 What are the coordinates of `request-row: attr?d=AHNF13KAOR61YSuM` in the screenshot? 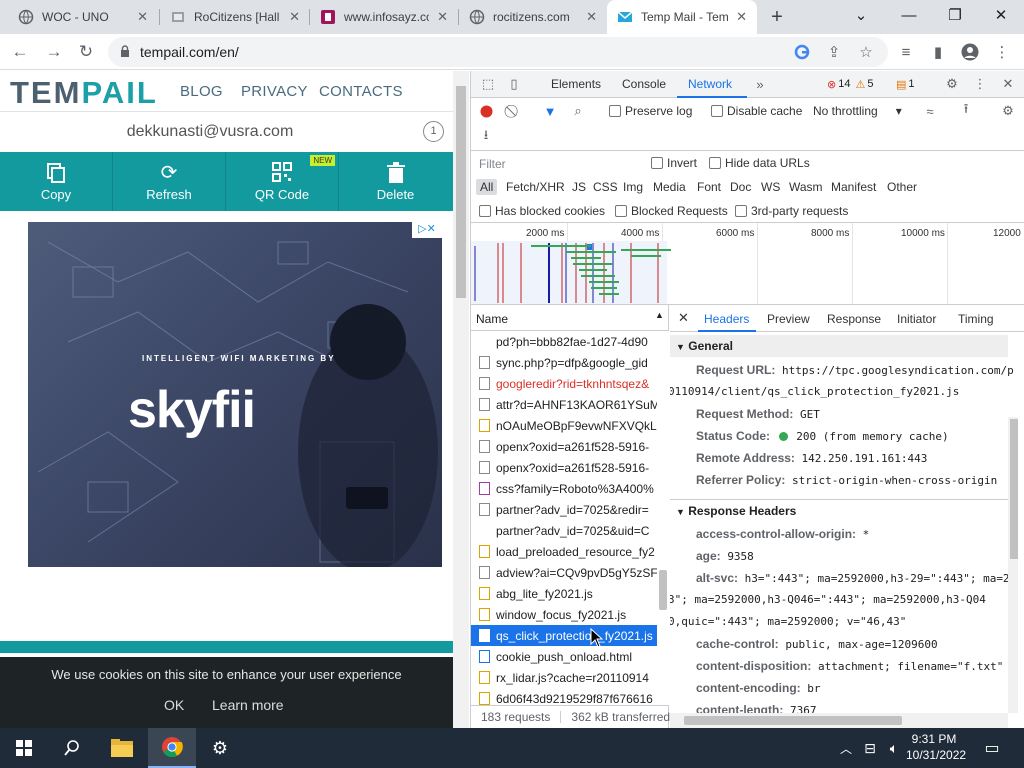 It's located at (564, 404).